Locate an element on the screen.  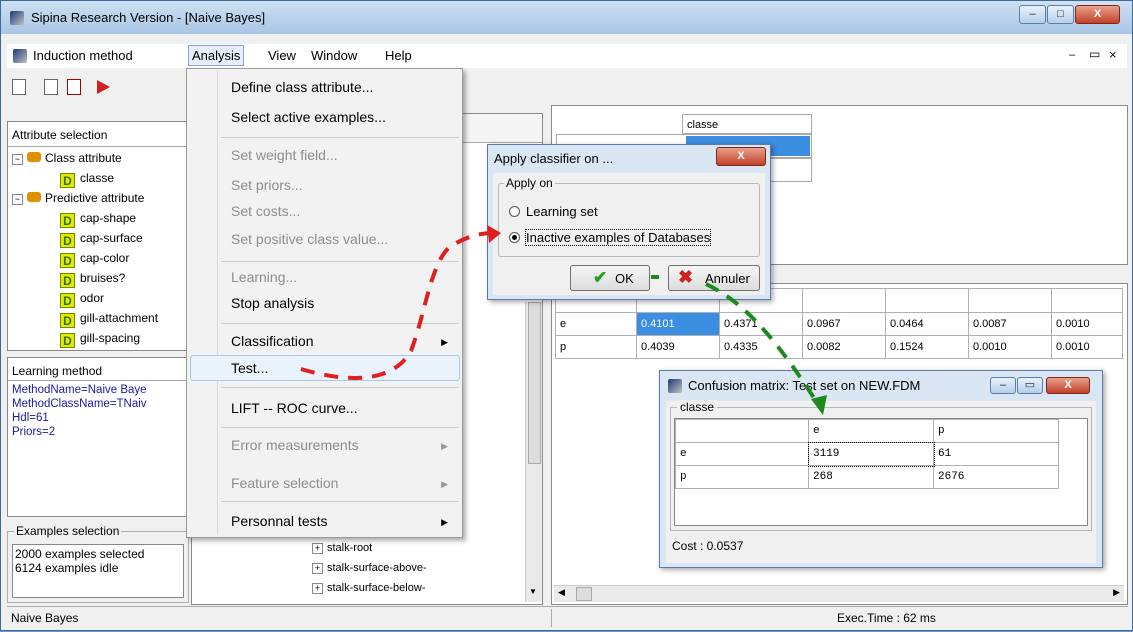
save-file-icon is located at coordinates (74, 87).